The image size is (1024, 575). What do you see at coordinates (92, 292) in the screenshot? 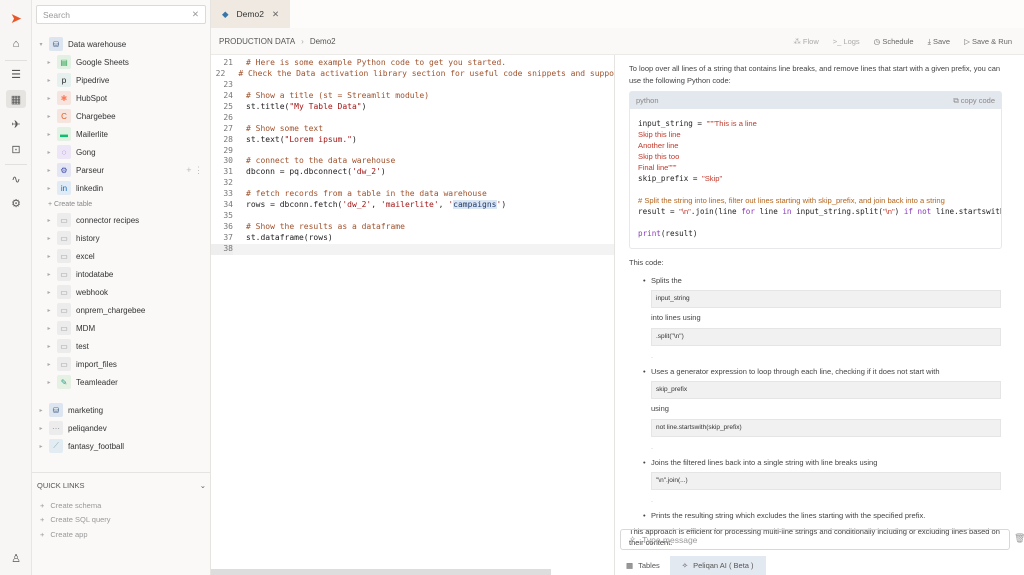
I see `tree-item-label: webhook` at bounding box center [92, 292].